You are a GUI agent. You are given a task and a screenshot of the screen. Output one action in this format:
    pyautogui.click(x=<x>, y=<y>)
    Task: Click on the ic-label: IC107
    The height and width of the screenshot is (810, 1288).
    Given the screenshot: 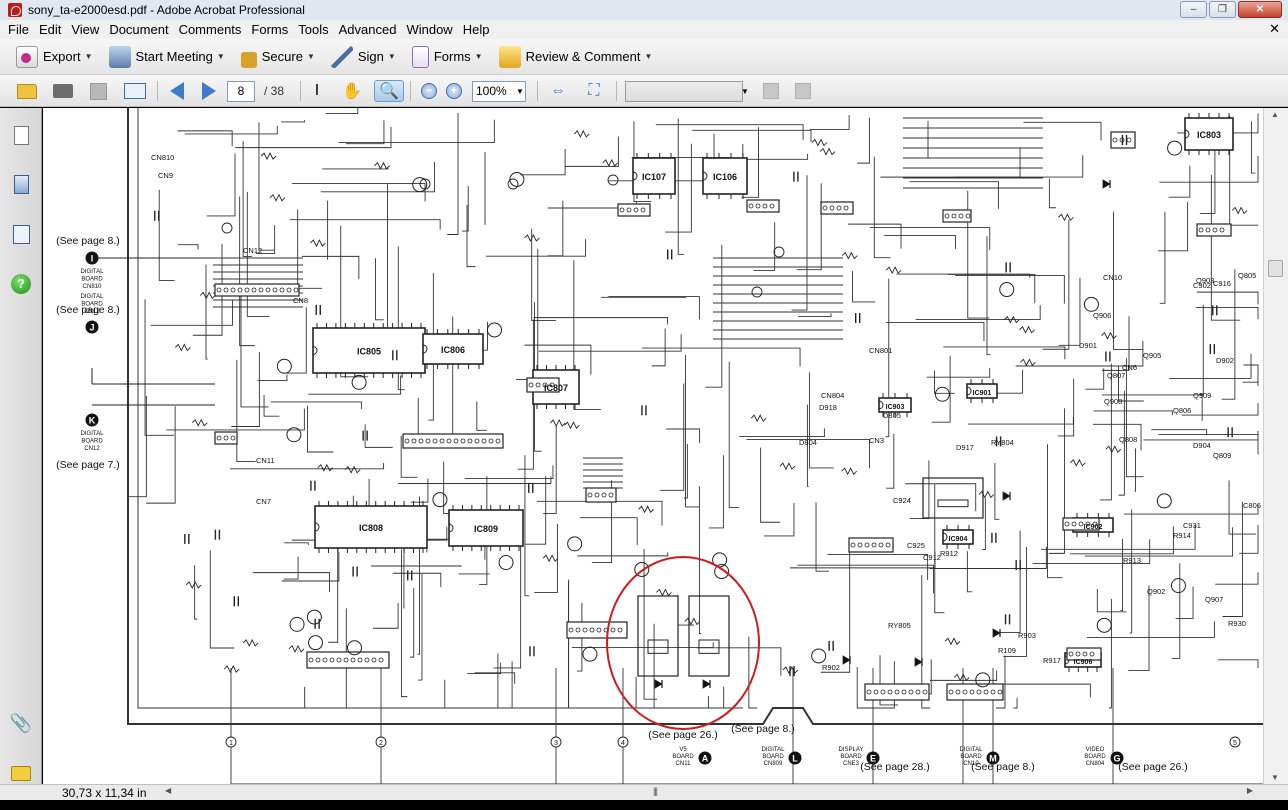 What is the action you would take?
    pyautogui.click(x=654, y=177)
    